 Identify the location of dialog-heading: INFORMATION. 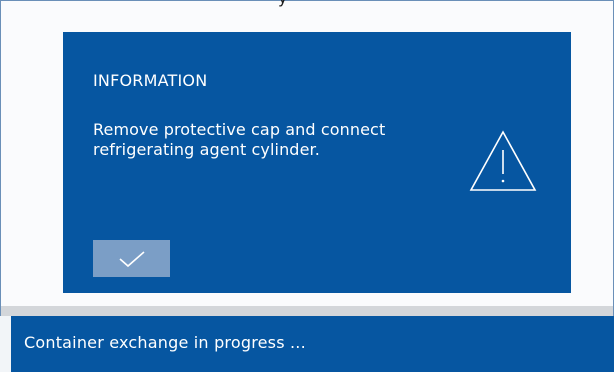
(150, 80).